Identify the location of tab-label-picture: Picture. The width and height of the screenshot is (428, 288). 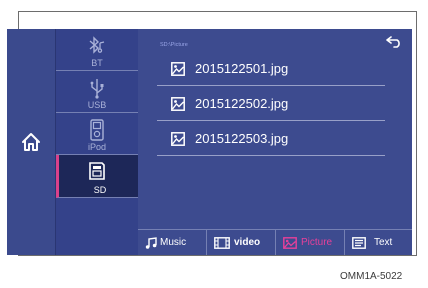
(317, 242).